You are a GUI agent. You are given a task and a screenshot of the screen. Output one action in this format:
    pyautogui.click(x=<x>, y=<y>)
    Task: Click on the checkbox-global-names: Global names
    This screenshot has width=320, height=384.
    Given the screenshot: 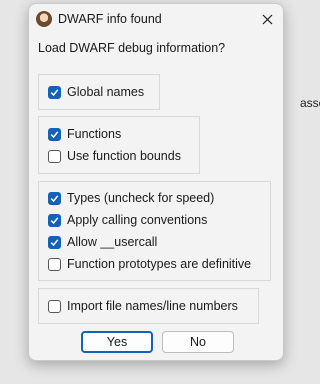 What is the action you would take?
    pyautogui.click(x=96, y=92)
    